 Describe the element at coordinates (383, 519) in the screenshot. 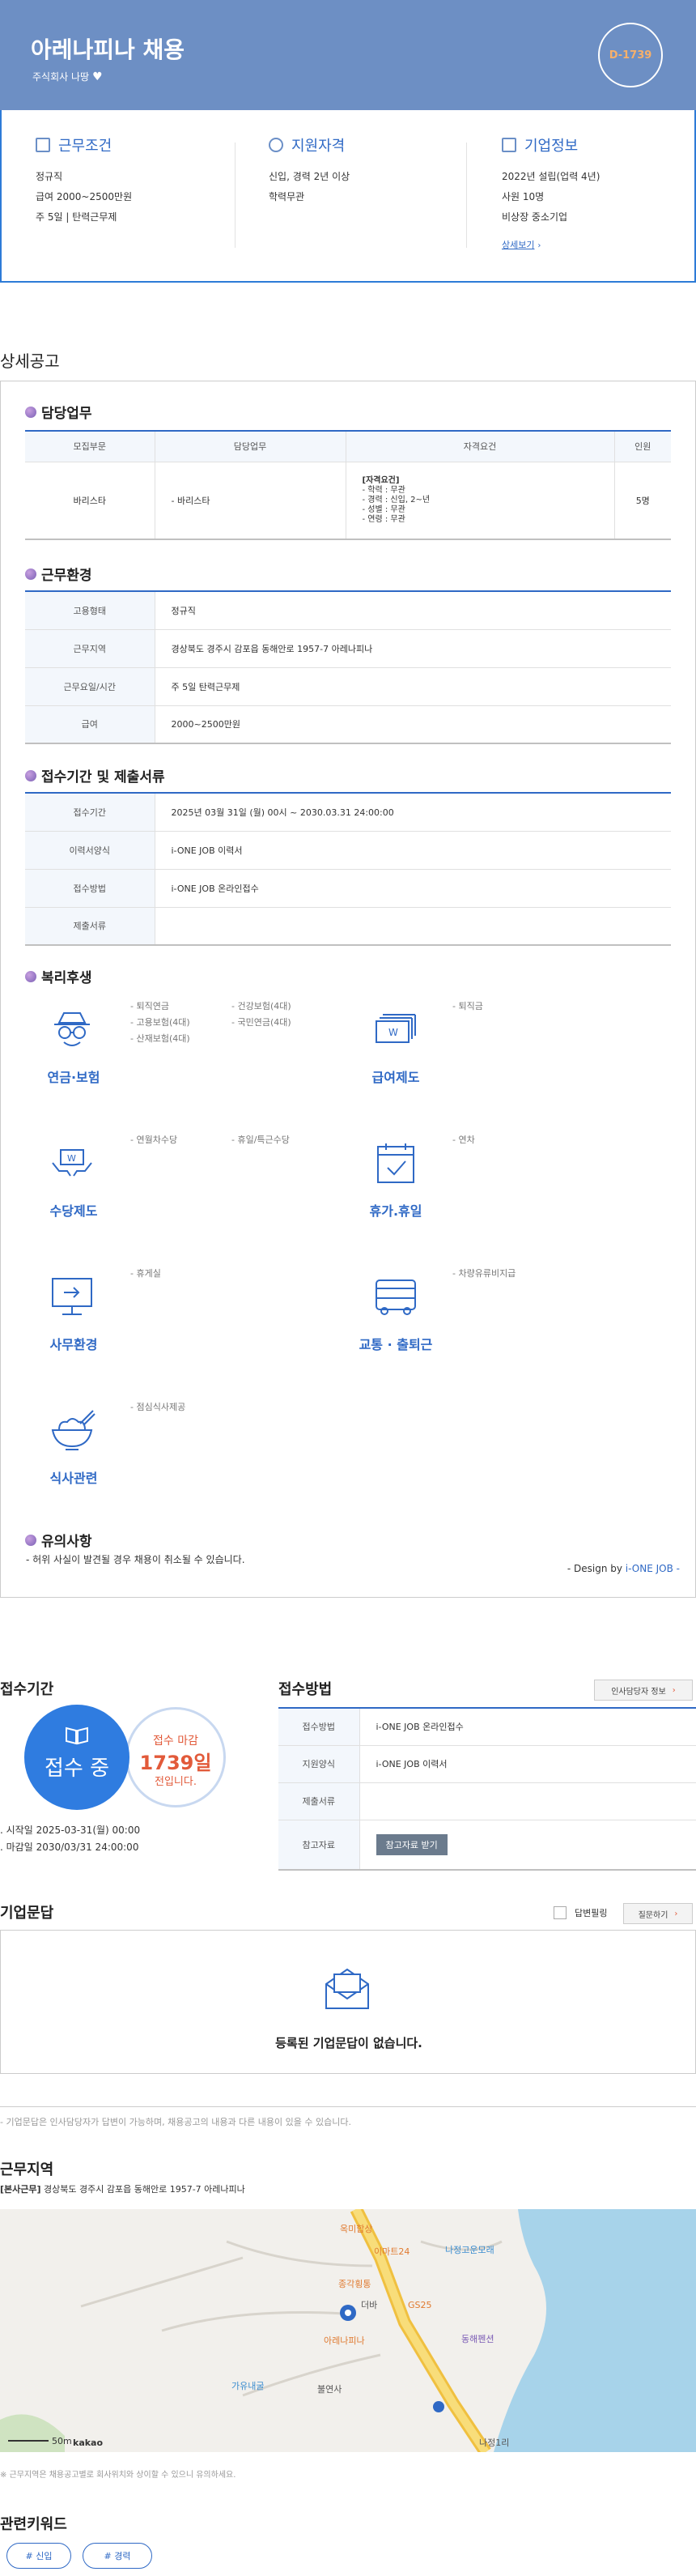

I see `req-line: - 연령 : 무관` at that location.